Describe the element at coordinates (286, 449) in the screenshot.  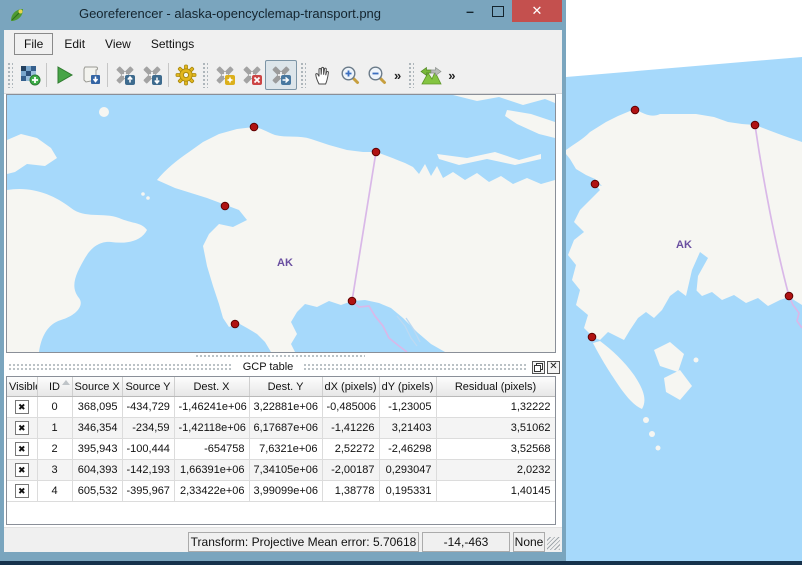
I see `gcp-value-cell: 7,6321e+06` at that location.